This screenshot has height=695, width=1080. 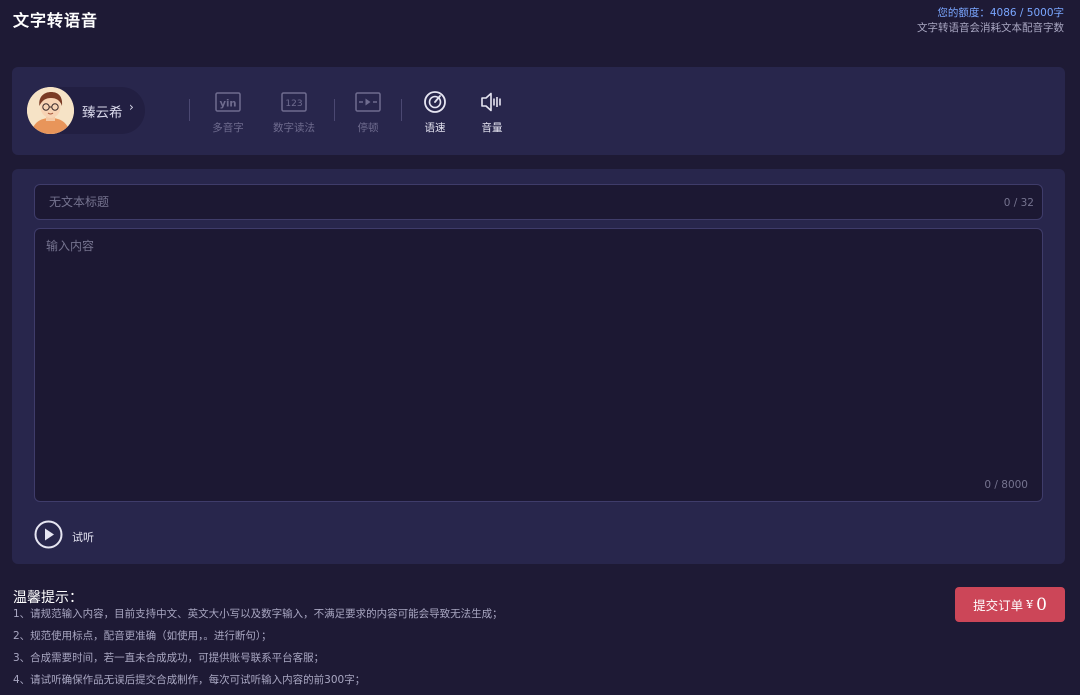 What do you see at coordinates (64, 536) in the screenshot?
I see `listen-button: 试听` at bounding box center [64, 536].